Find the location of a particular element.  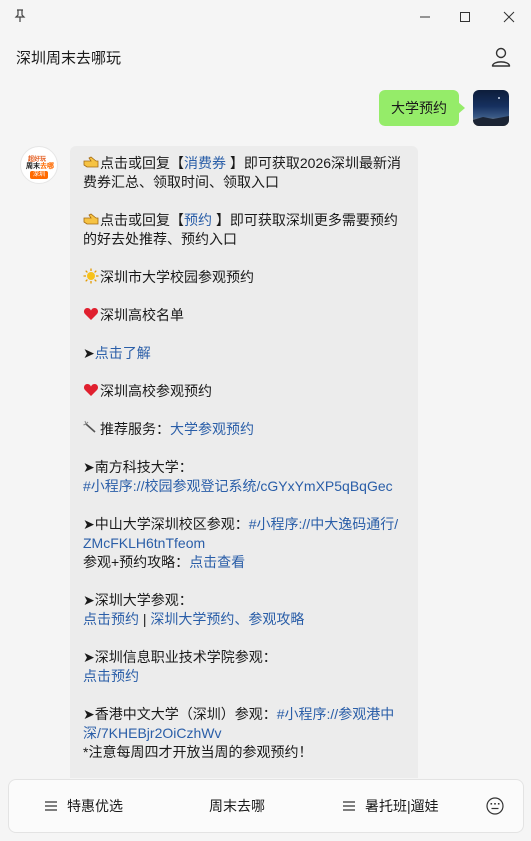

message-line: 费券汇总、领取时间、领取入口 is located at coordinates (181, 182).